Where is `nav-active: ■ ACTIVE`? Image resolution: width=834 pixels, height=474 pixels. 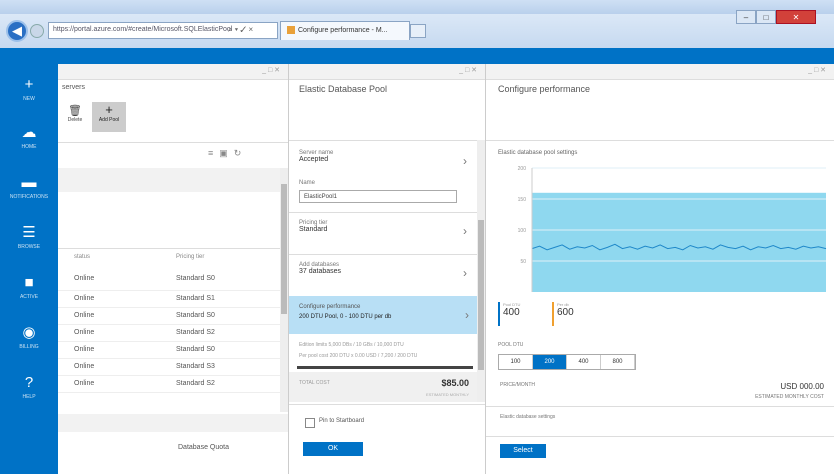 nav-active: ■ ACTIVE is located at coordinates (29, 291).